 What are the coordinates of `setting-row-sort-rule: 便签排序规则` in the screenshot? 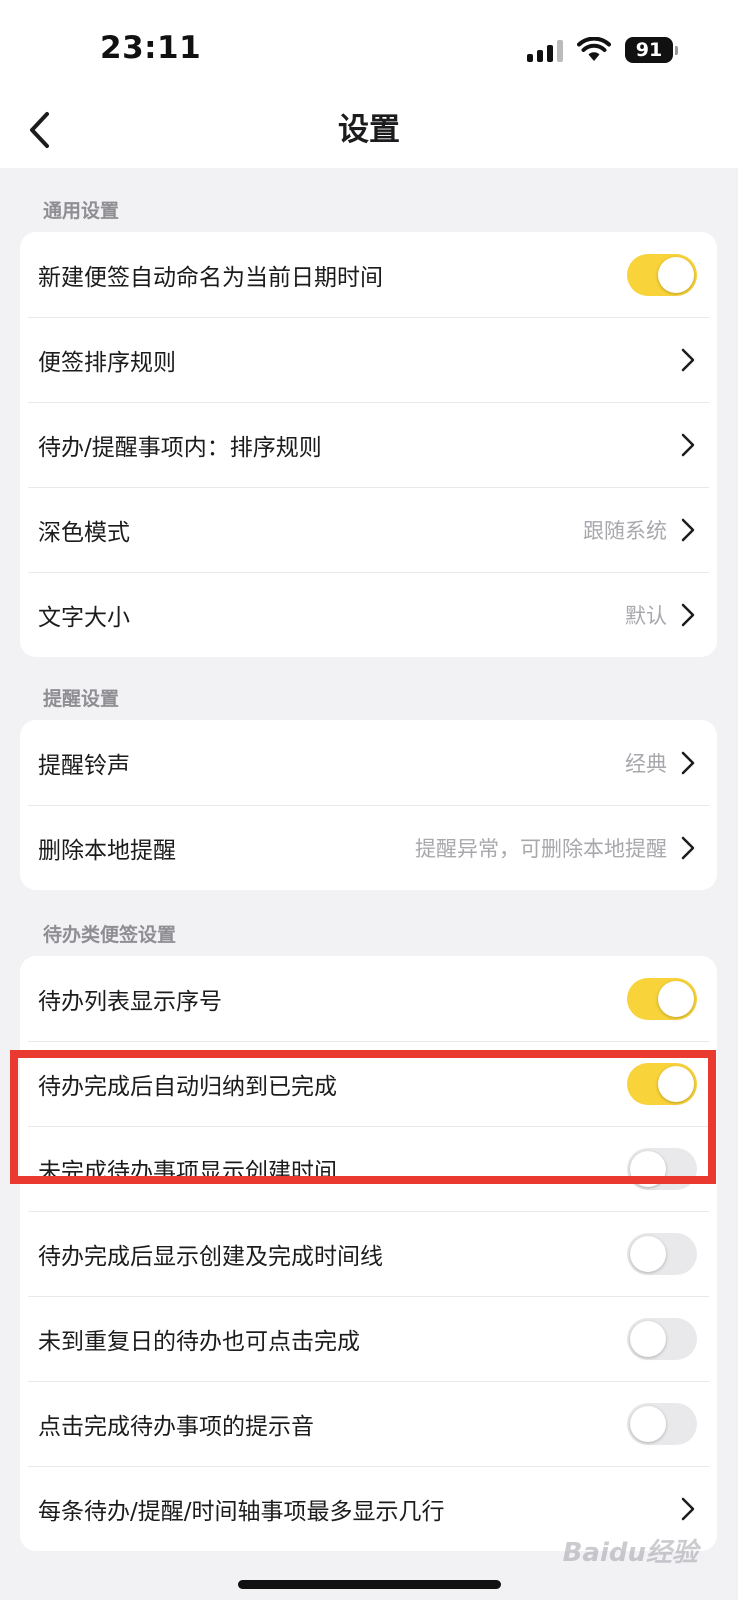 It's located at (368, 359).